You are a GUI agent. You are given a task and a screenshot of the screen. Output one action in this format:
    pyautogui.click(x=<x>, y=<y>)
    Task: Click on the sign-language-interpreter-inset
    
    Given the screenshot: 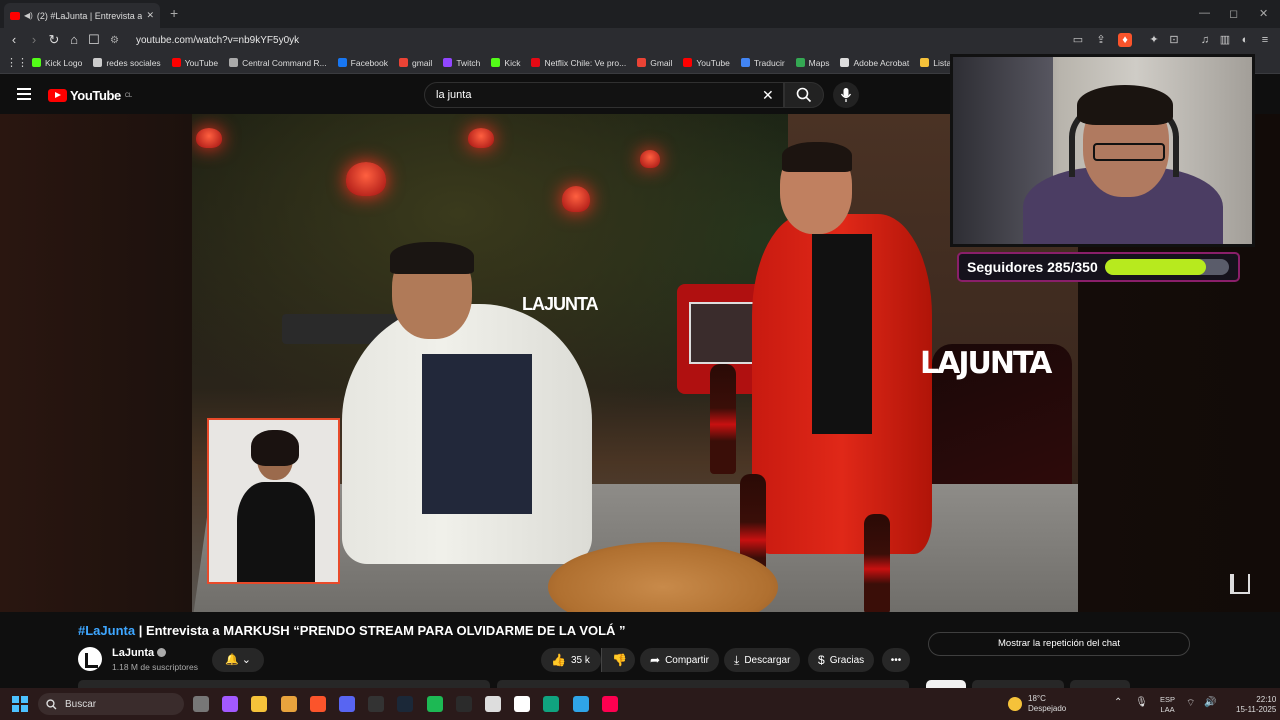 What is the action you would take?
    pyautogui.click(x=273, y=501)
    